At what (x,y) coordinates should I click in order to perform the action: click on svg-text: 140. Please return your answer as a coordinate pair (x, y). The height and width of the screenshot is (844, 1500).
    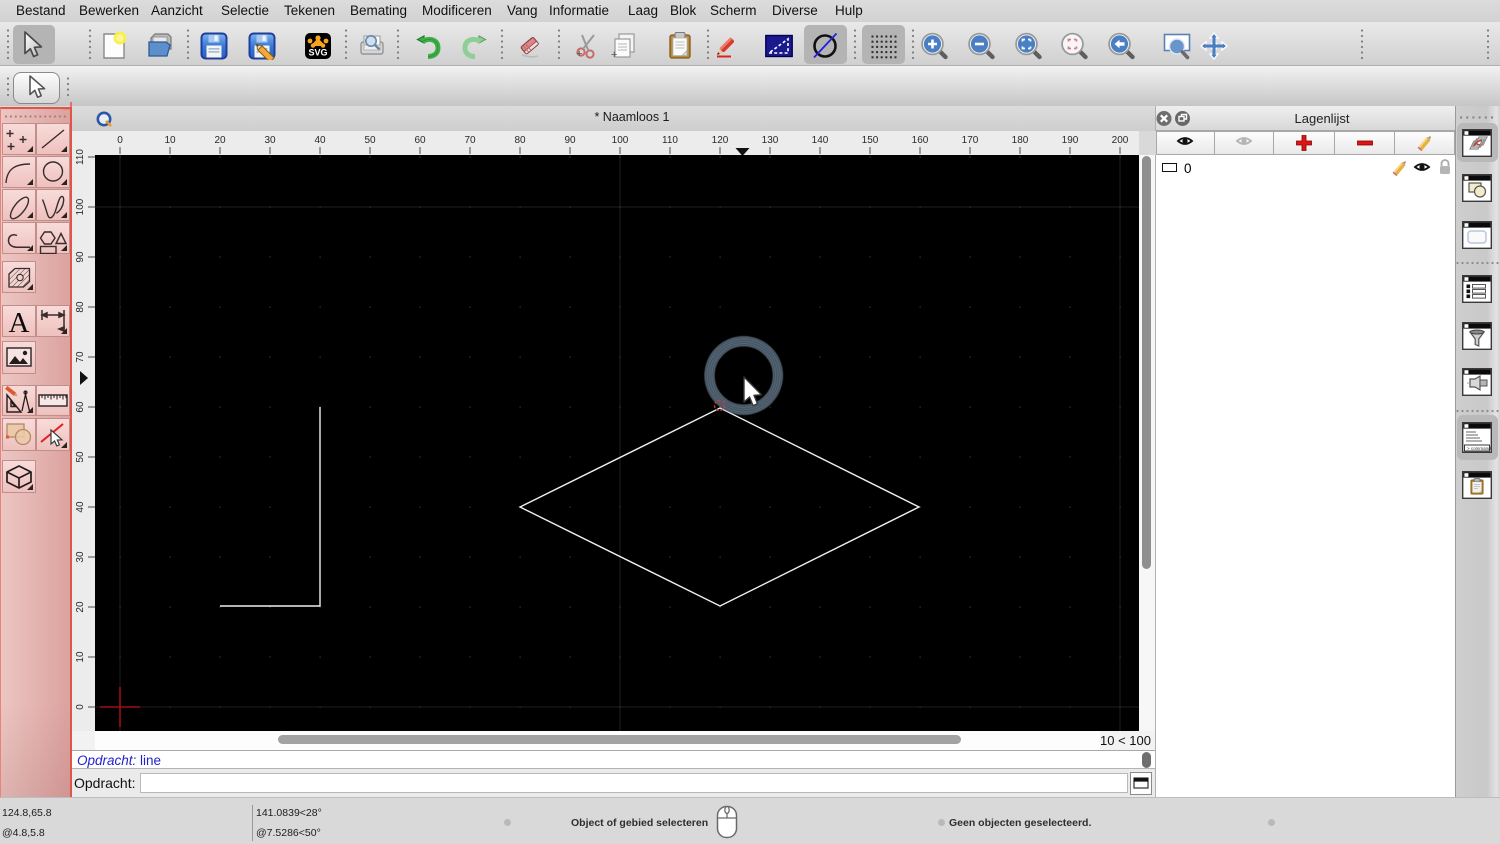
    Looking at the image, I should click on (820, 140).